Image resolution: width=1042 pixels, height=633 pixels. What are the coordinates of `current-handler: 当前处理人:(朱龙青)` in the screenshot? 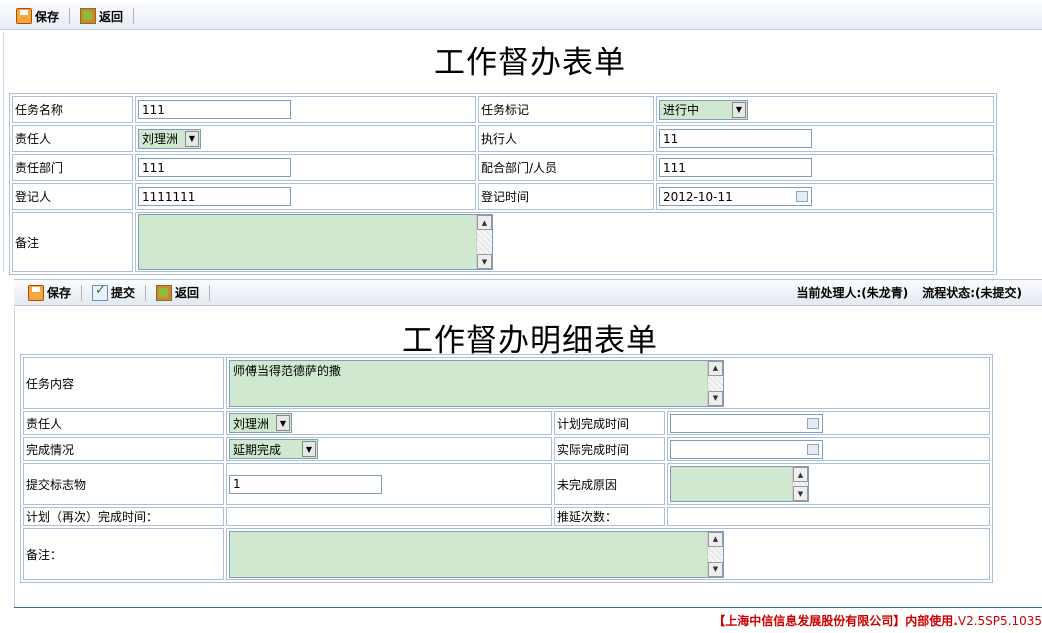 It's located at (852, 293).